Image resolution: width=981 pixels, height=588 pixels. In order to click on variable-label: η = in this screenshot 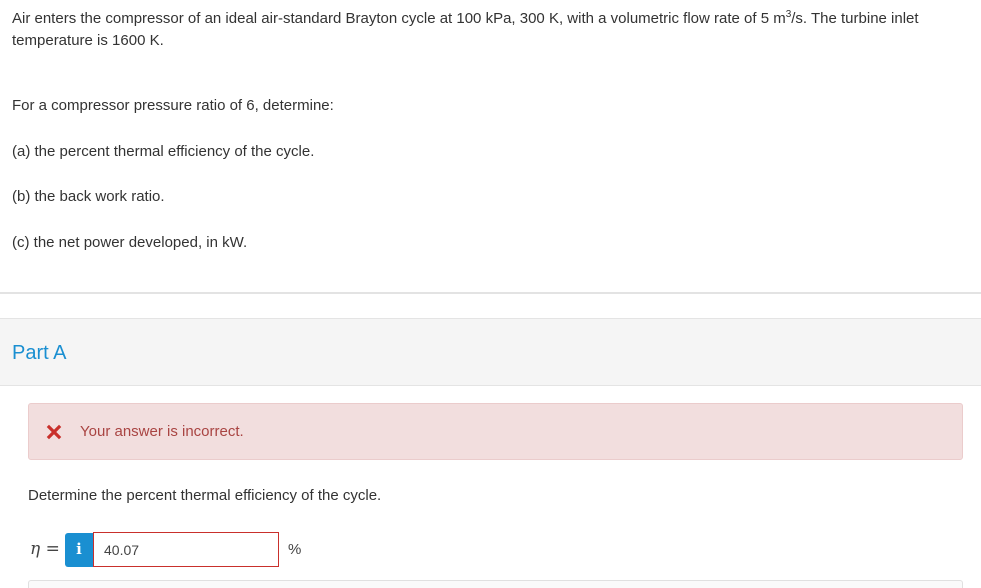, I will do `click(45, 549)`.